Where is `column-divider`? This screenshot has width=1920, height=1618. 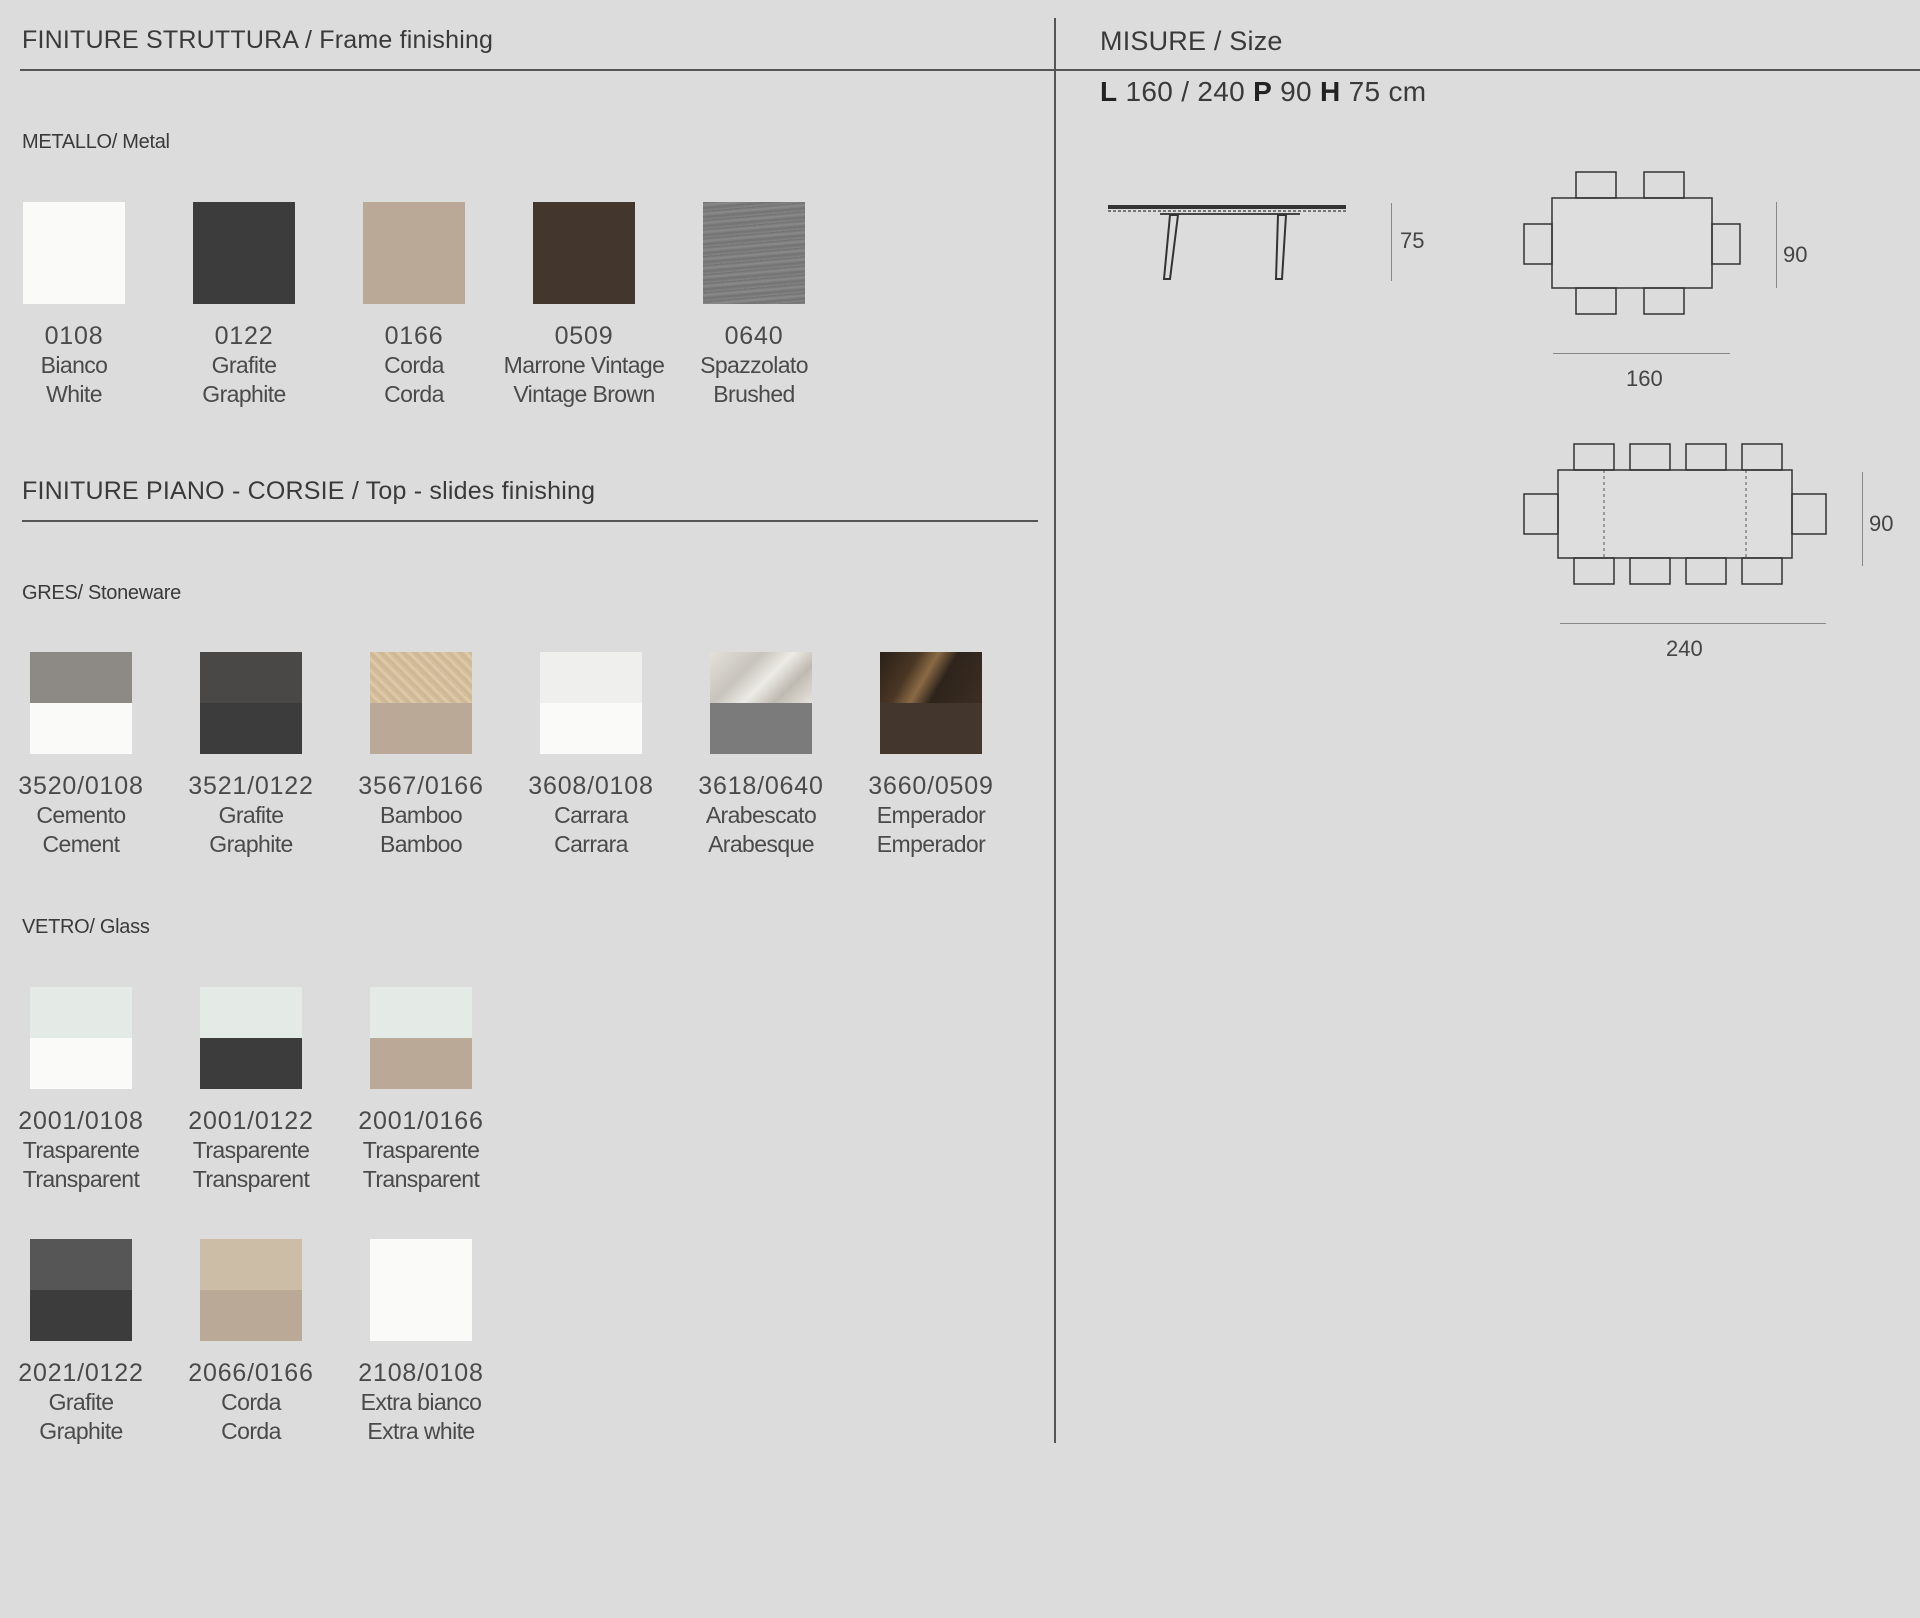 column-divider is located at coordinates (1055, 730).